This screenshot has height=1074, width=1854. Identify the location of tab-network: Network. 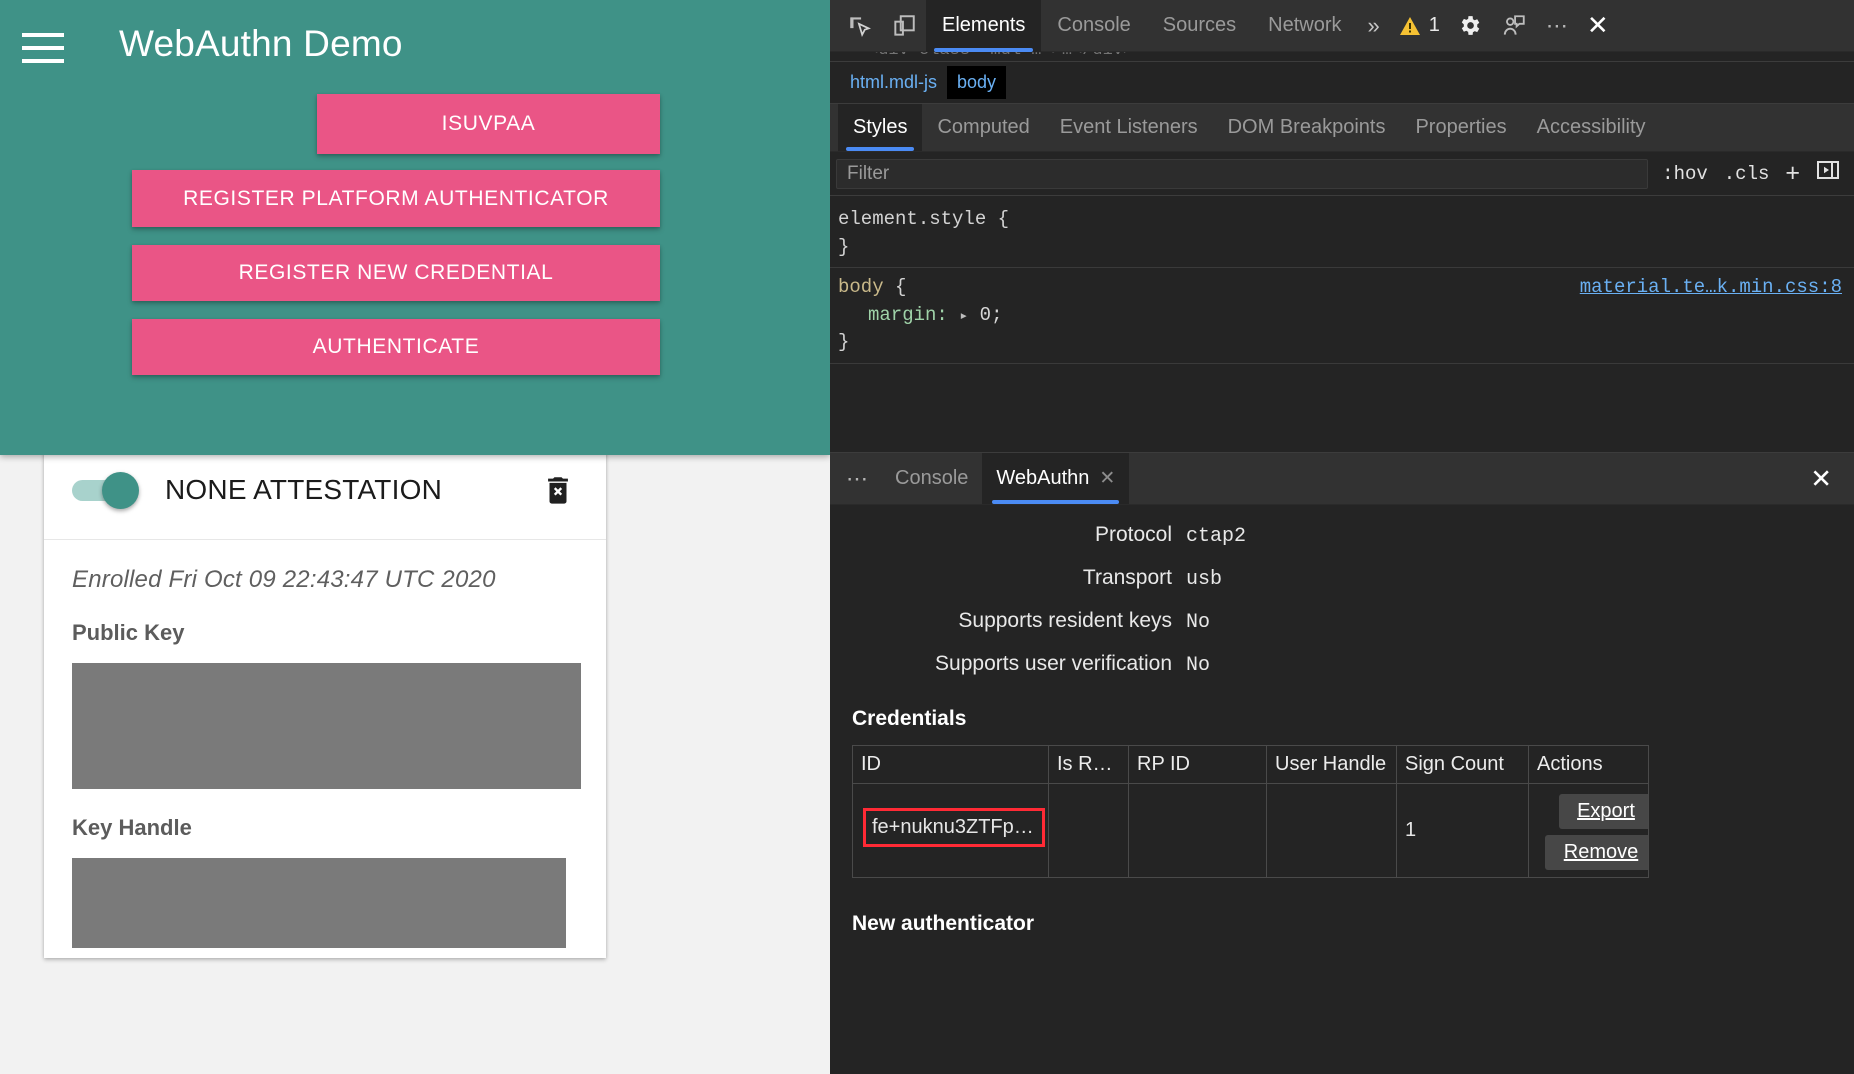
(1304, 26).